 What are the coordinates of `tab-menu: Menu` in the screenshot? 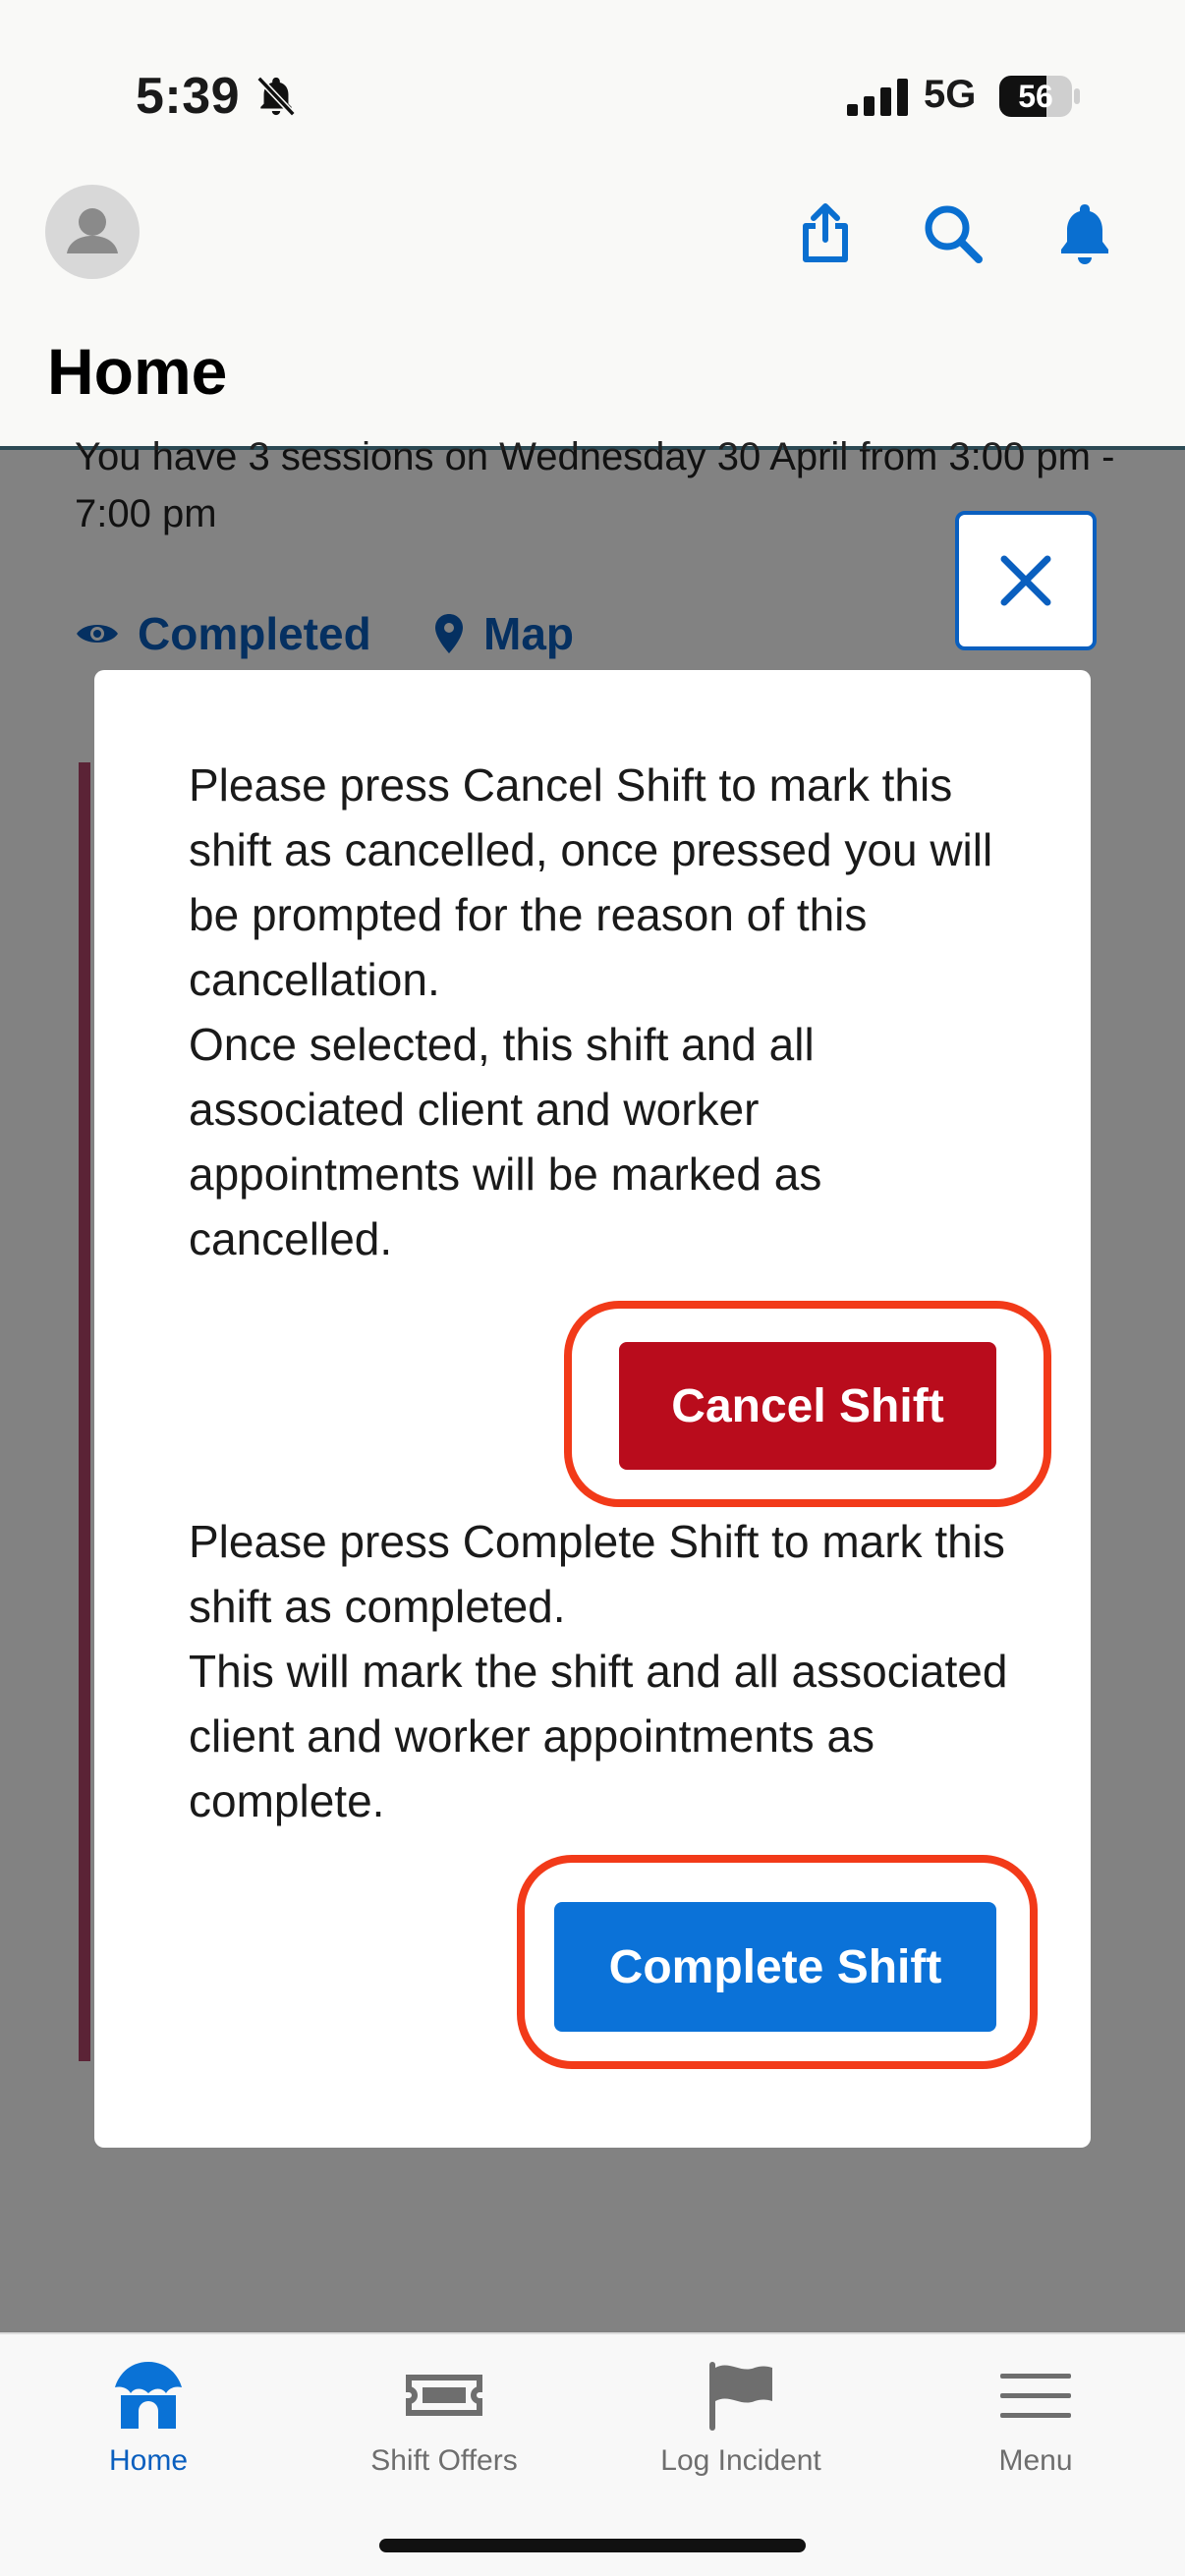 It's located at (1035, 2422).